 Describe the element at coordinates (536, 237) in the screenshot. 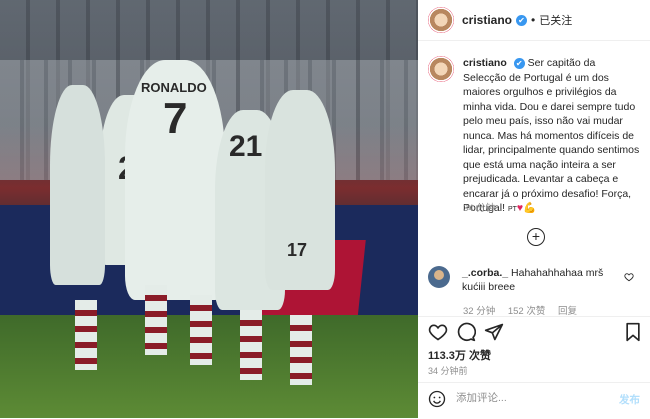

I see `load-more-comments-button: +` at that location.